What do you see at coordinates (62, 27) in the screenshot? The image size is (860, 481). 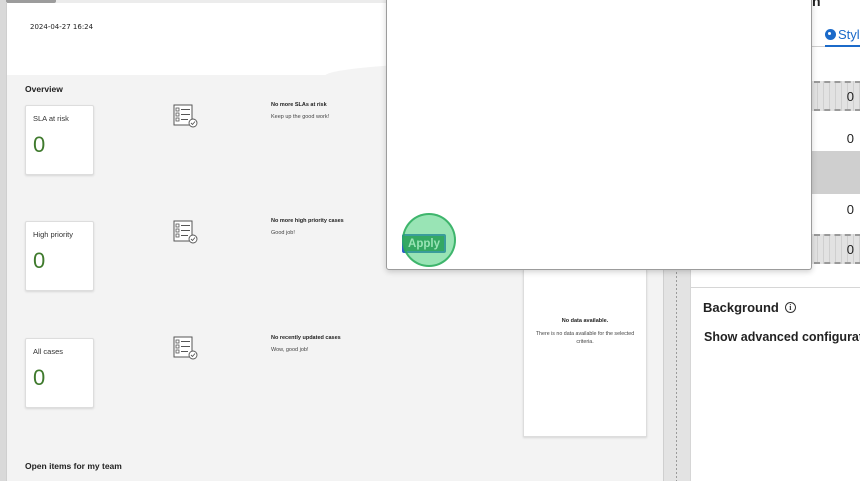 I see `dashboard-timestamp: 2024-04-27 16:24` at bounding box center [62, 27].